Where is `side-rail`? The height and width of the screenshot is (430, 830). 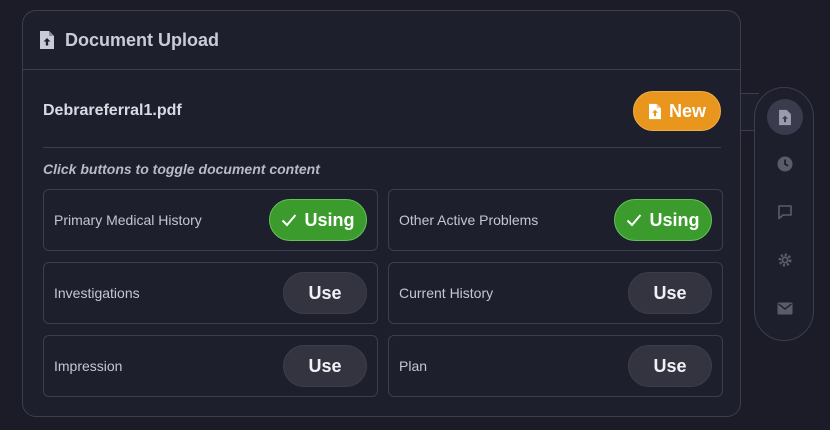 side-rail is located at coordinates (784, 214).